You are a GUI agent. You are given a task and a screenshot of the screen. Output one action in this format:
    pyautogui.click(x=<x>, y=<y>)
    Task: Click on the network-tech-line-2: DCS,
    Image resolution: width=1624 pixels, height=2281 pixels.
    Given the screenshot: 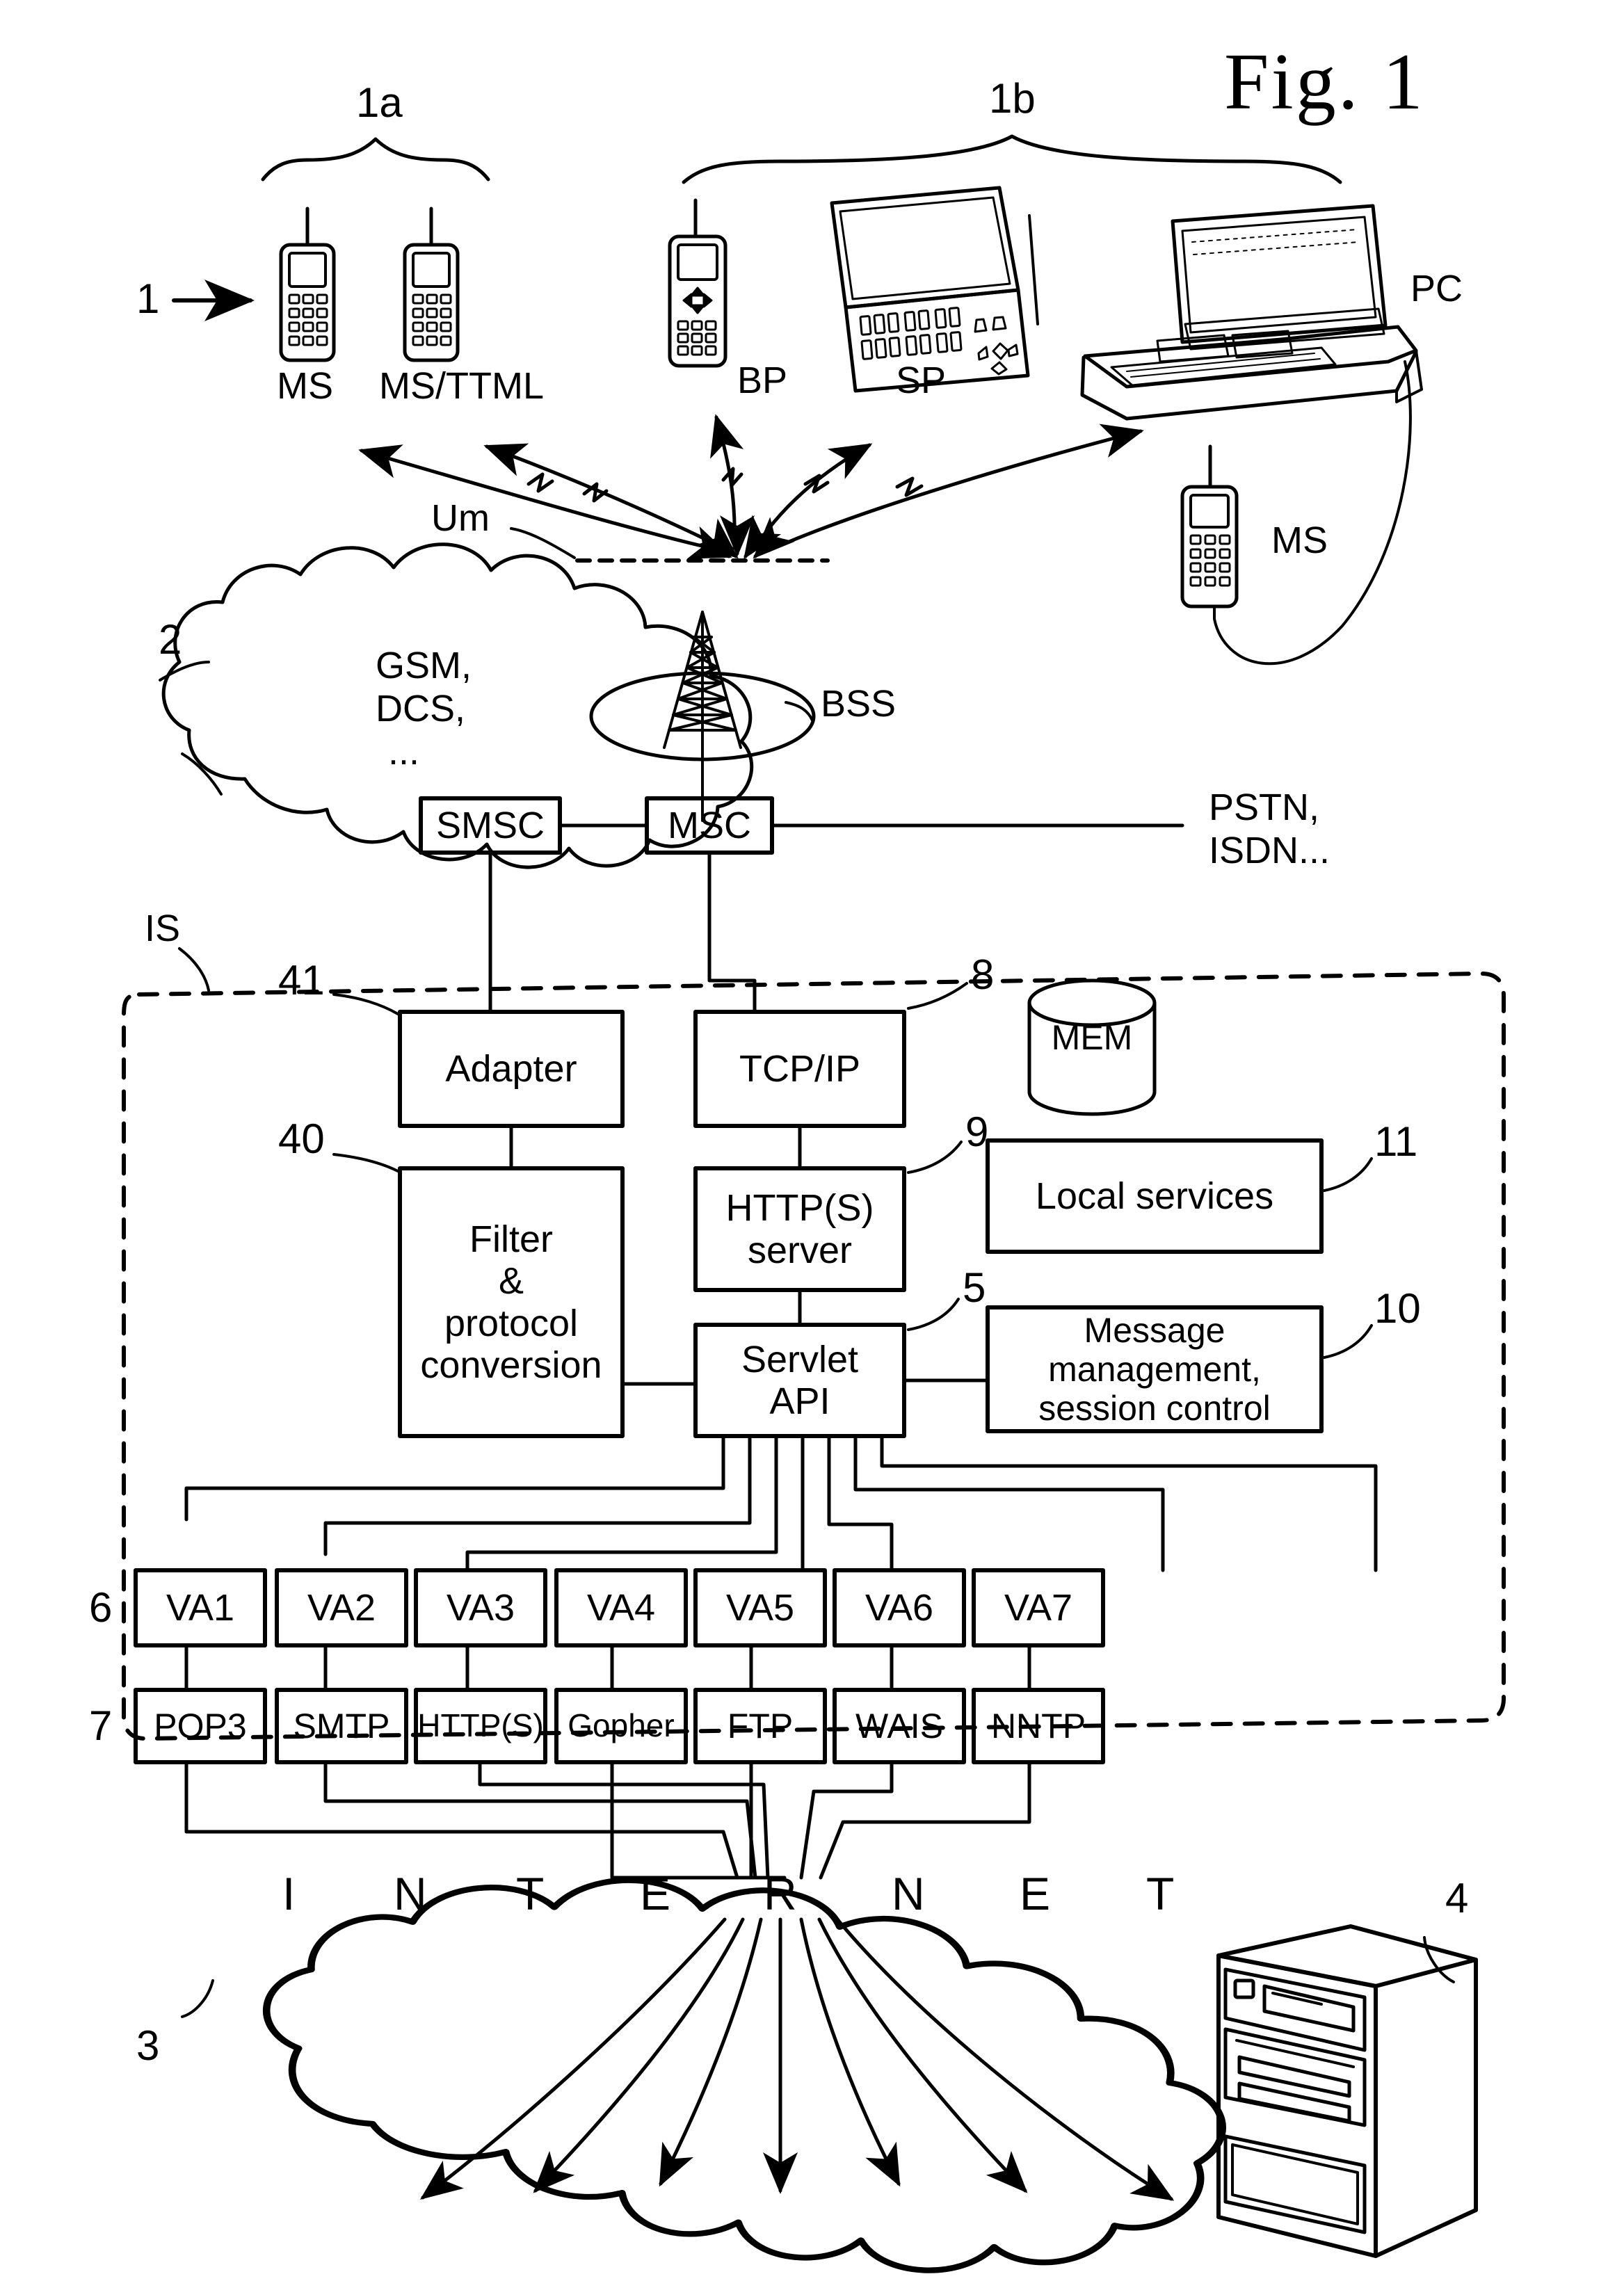 What is the action you would take?
    pyautogui.click(x=421, y=709)
    